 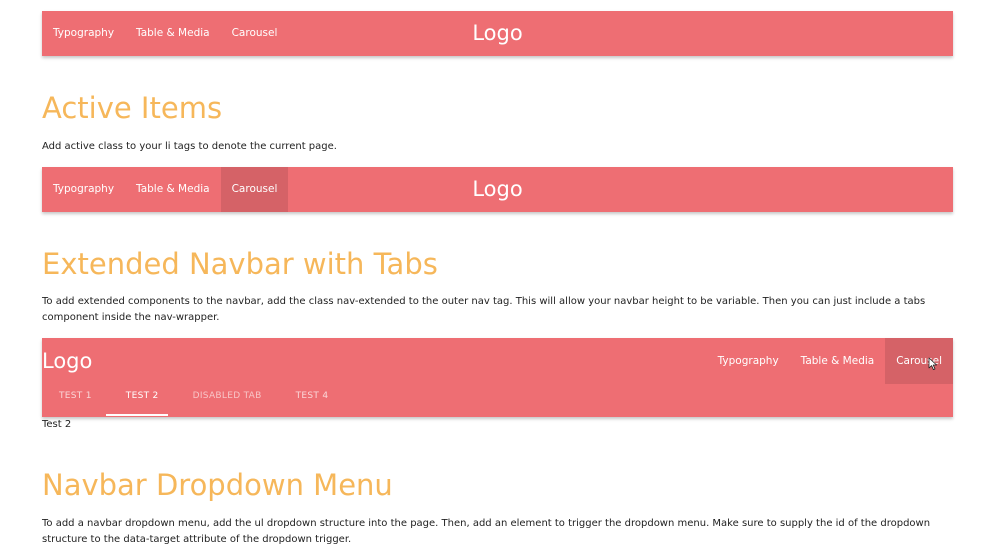 What do you see at coordinates (312, 400) in the screenshot?
I see `tab-test-4: TEST 4` at bounding box center [312, 400].